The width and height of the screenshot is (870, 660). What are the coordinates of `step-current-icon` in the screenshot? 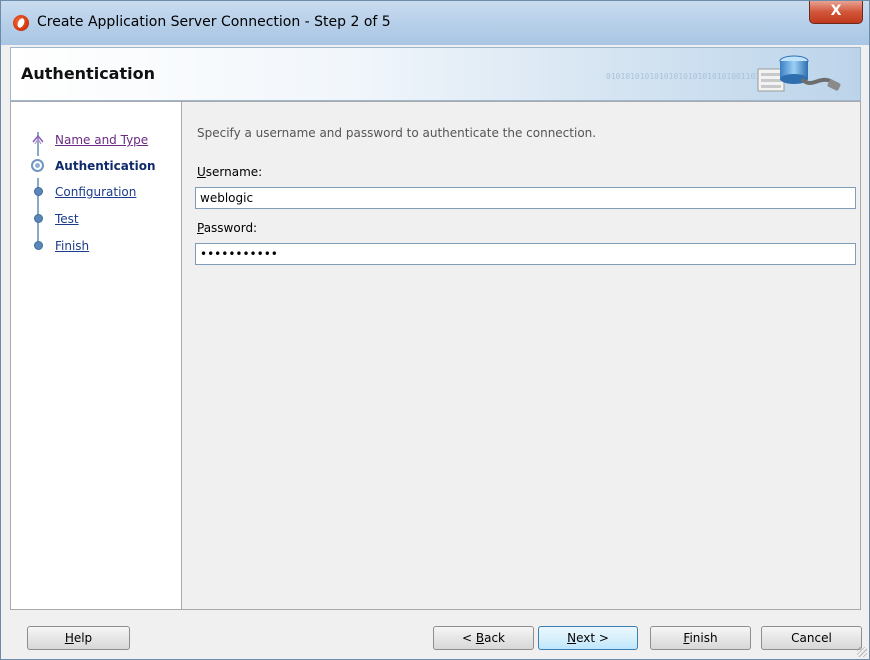 It's located at (37, 165).